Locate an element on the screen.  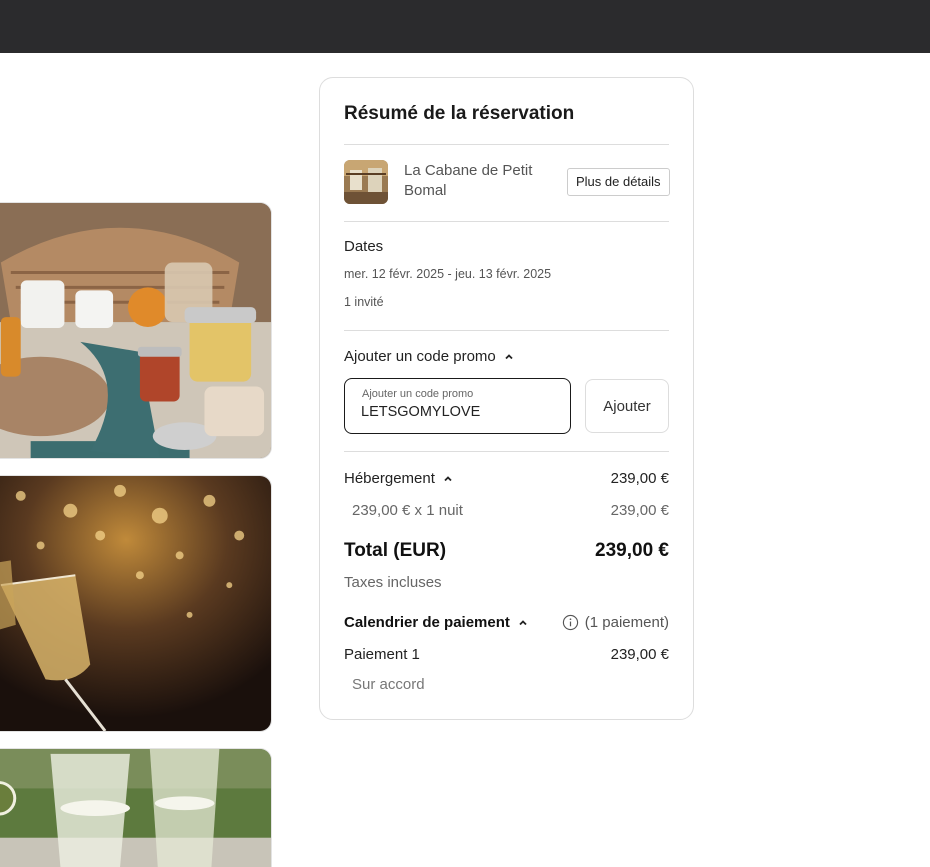
dates-label: Dates is located at coordinates (364, 246).